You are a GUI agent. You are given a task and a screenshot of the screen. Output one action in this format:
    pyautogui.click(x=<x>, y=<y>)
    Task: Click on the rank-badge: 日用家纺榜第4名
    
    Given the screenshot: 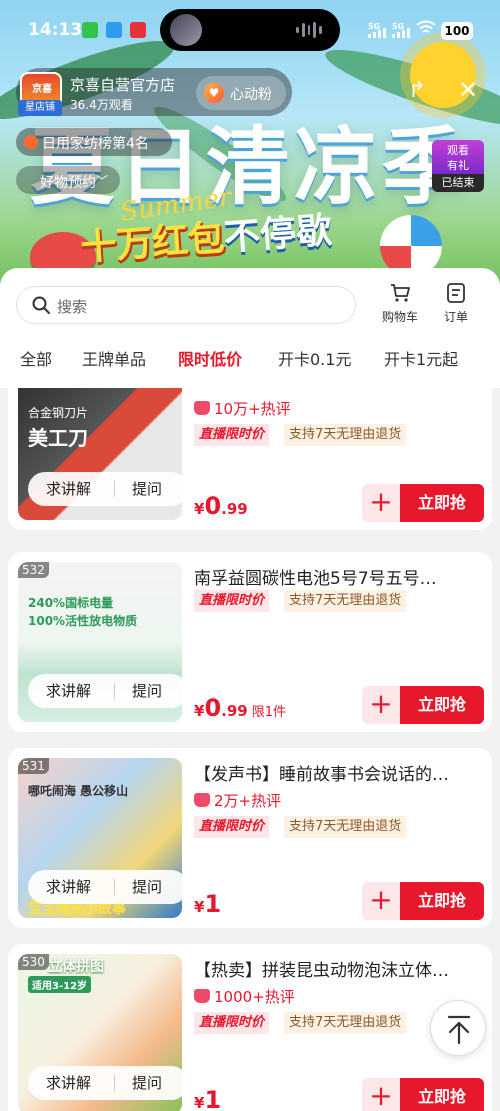 What is the action you would take?
    pyautogui.click(x=94, y=142)
    